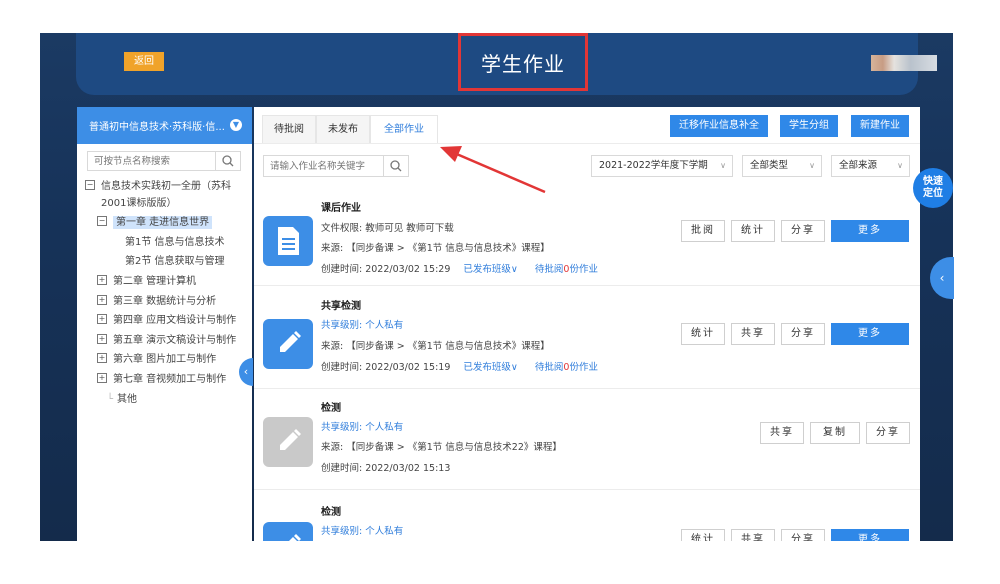  I want to click on tree-branch-icon: └, so click(110, 399).